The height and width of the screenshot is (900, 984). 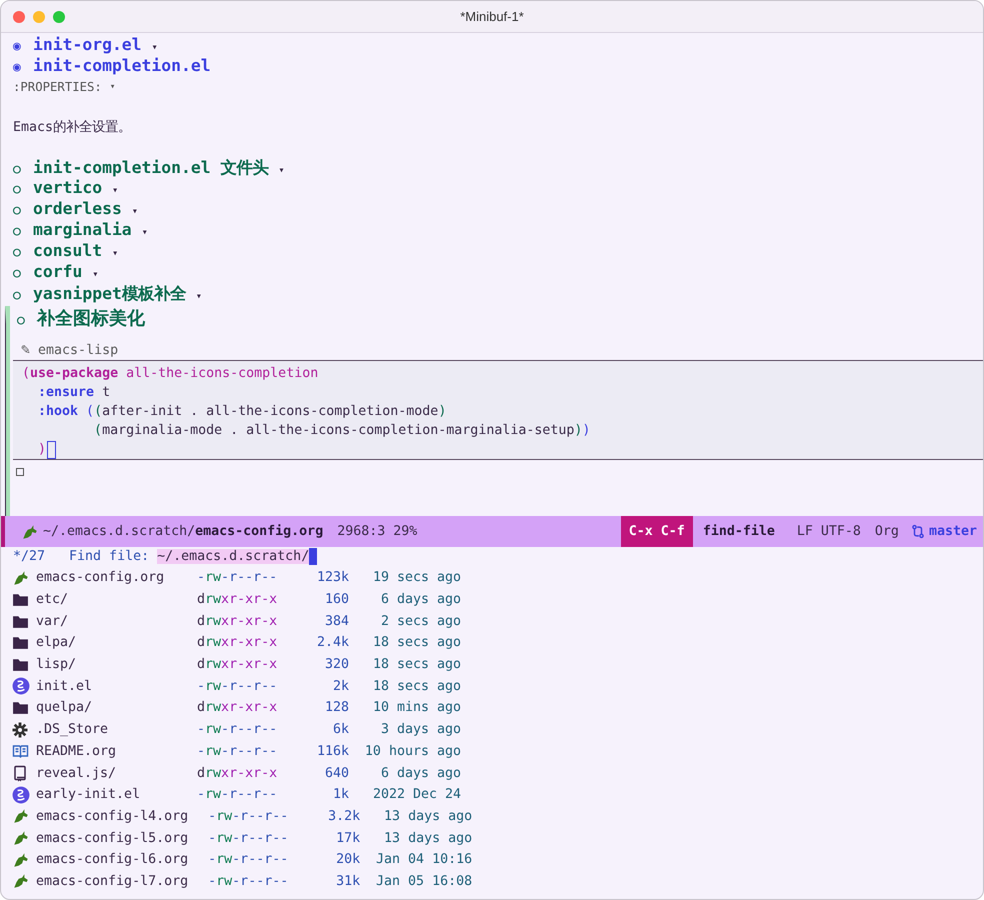 I want to click on heading-title: vertico, so click(x=67, y=187).